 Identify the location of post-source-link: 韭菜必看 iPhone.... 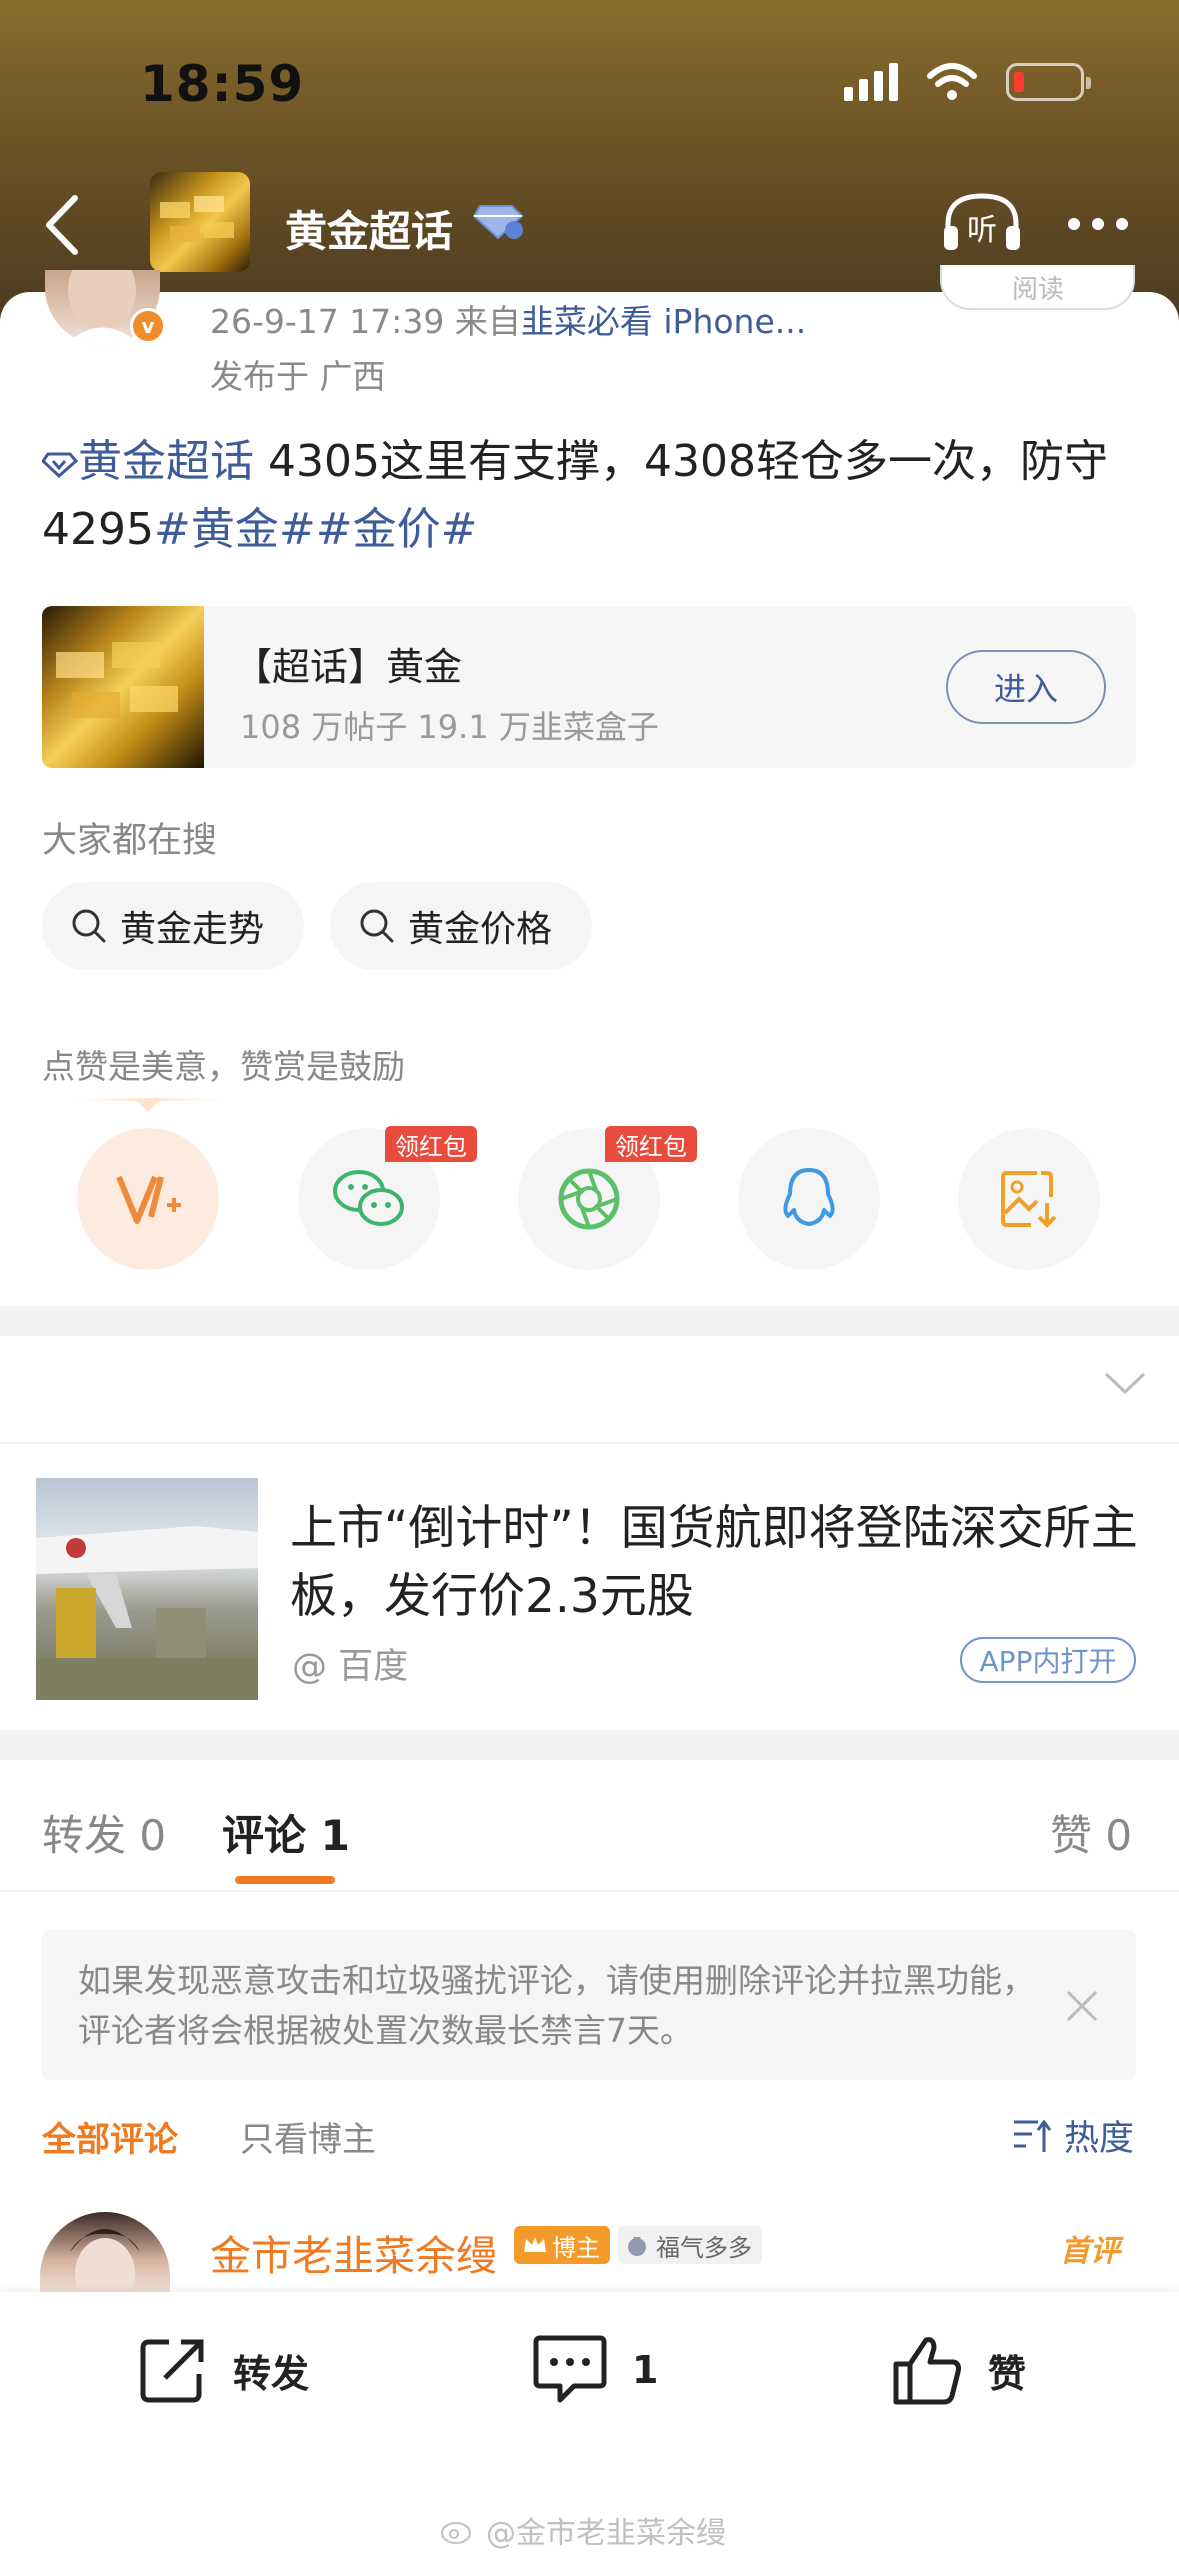
(663, 321).